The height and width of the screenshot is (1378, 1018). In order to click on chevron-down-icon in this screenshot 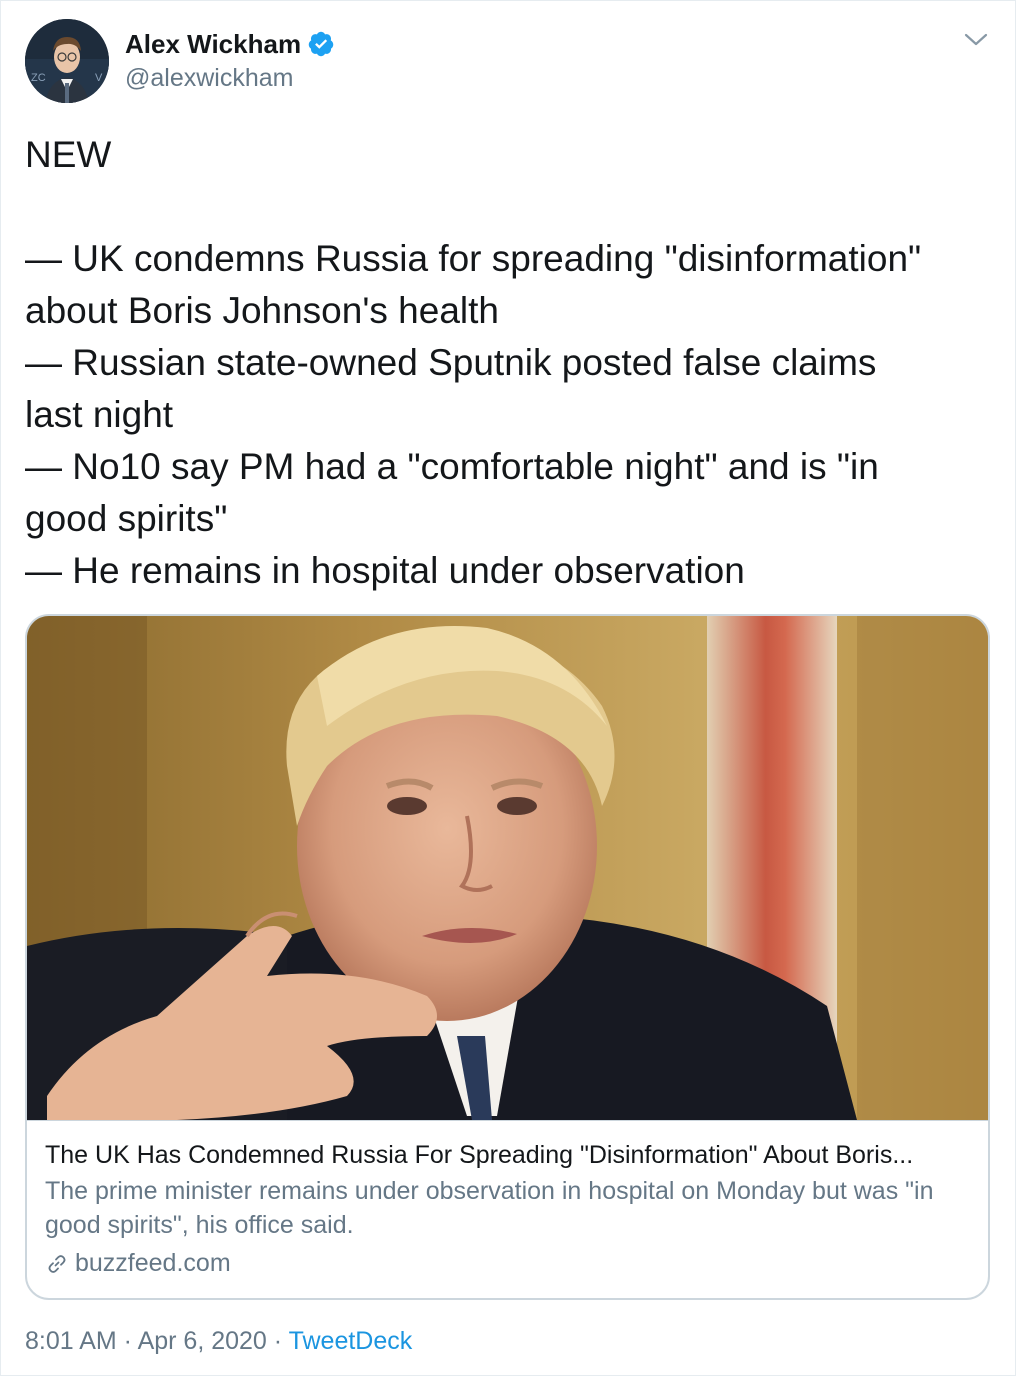, I will do `click(976, 40)`.